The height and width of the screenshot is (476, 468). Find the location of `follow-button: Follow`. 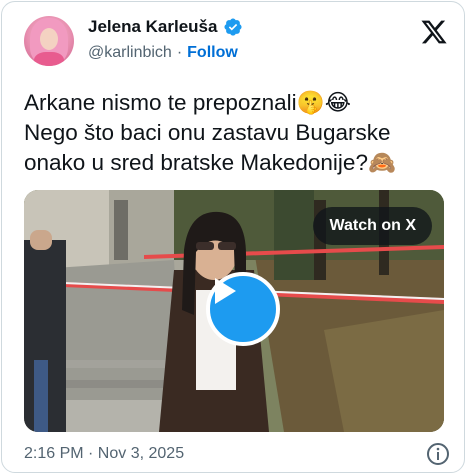

follow-button: Follow is located at coordinates (212, 53).